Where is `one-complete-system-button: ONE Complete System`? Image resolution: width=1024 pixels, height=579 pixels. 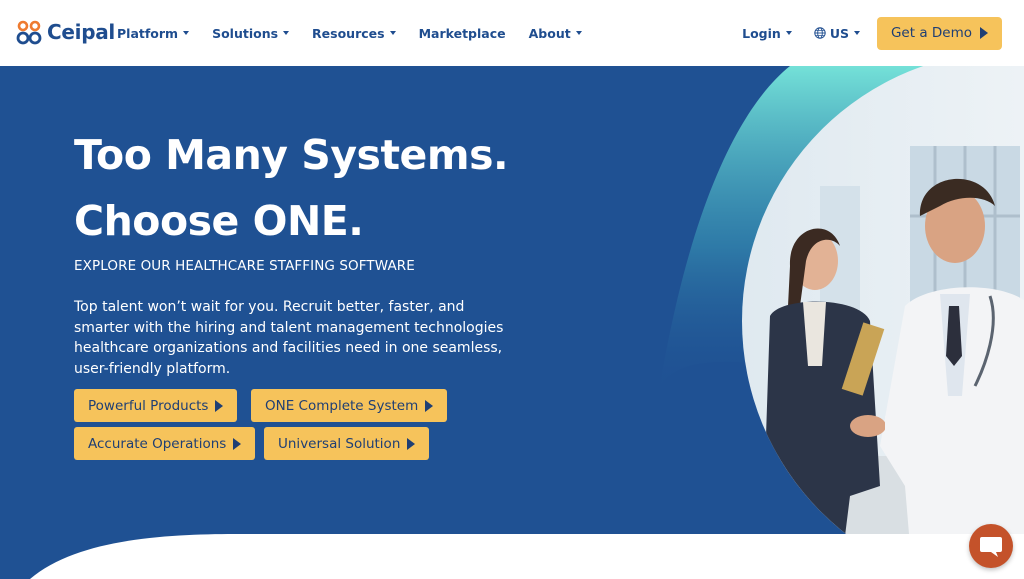
one-complete-system-button: ONE Complete System is located at coordinates (349, 405).